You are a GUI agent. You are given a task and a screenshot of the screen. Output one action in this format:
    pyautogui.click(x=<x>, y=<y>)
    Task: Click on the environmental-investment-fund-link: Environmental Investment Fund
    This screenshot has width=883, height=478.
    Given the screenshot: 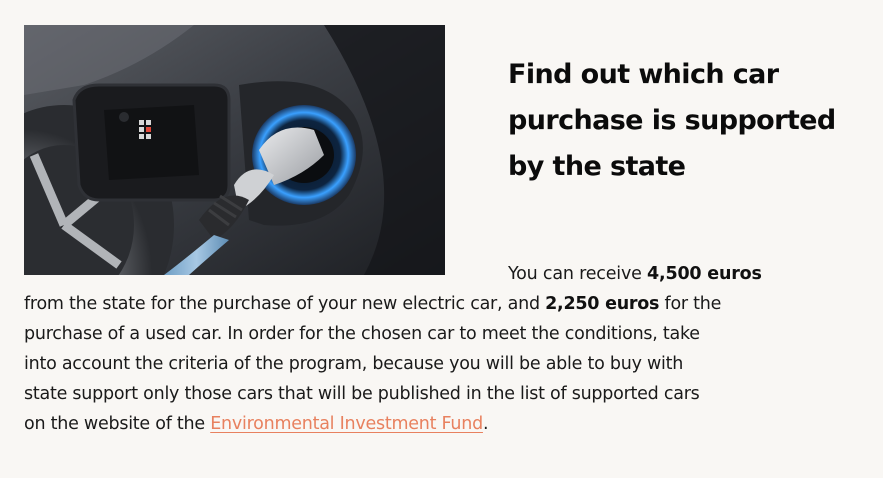 What is the action you would take?
    pyautogui.click(x=346, y=424)
    